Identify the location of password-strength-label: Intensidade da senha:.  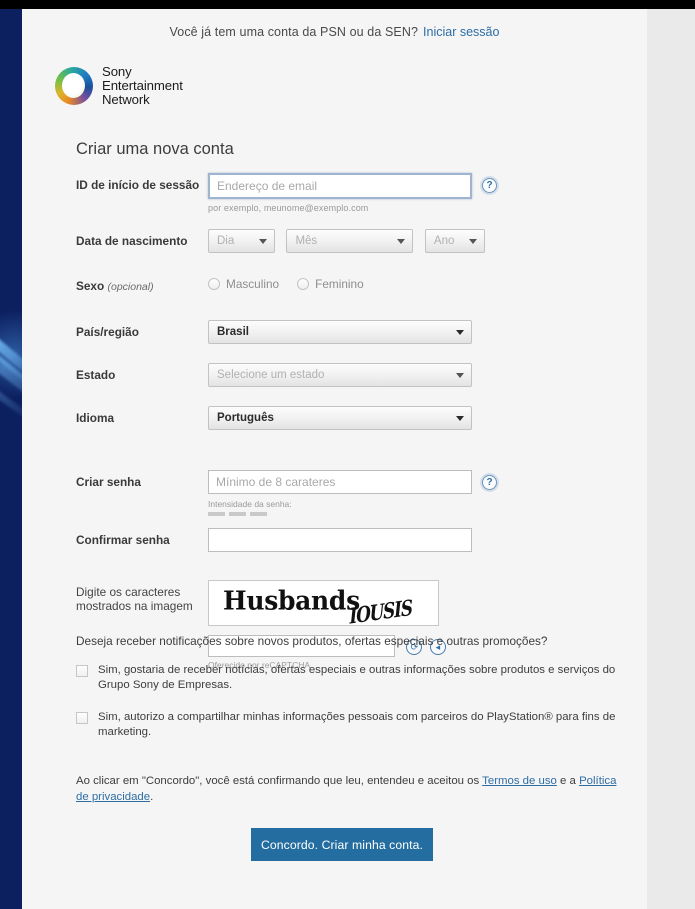
(250, 504).